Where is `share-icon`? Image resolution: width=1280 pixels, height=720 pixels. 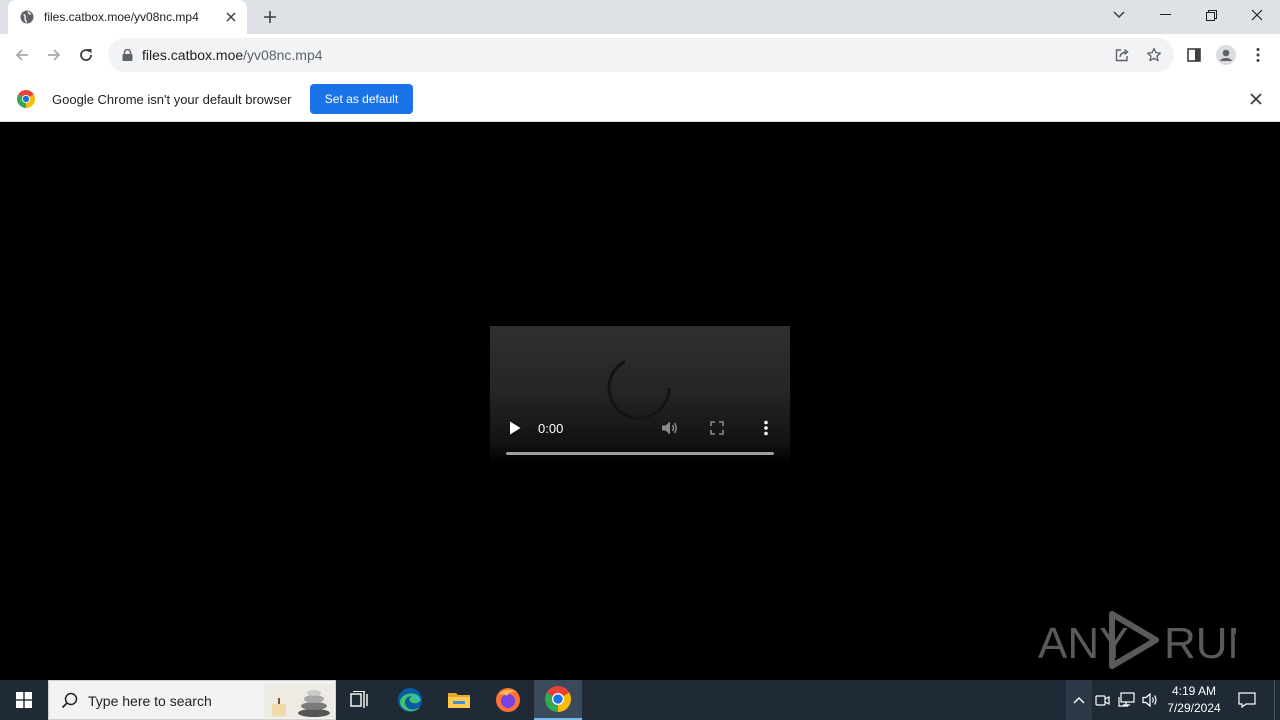
share-icon is located at coordinates (1122, 55).